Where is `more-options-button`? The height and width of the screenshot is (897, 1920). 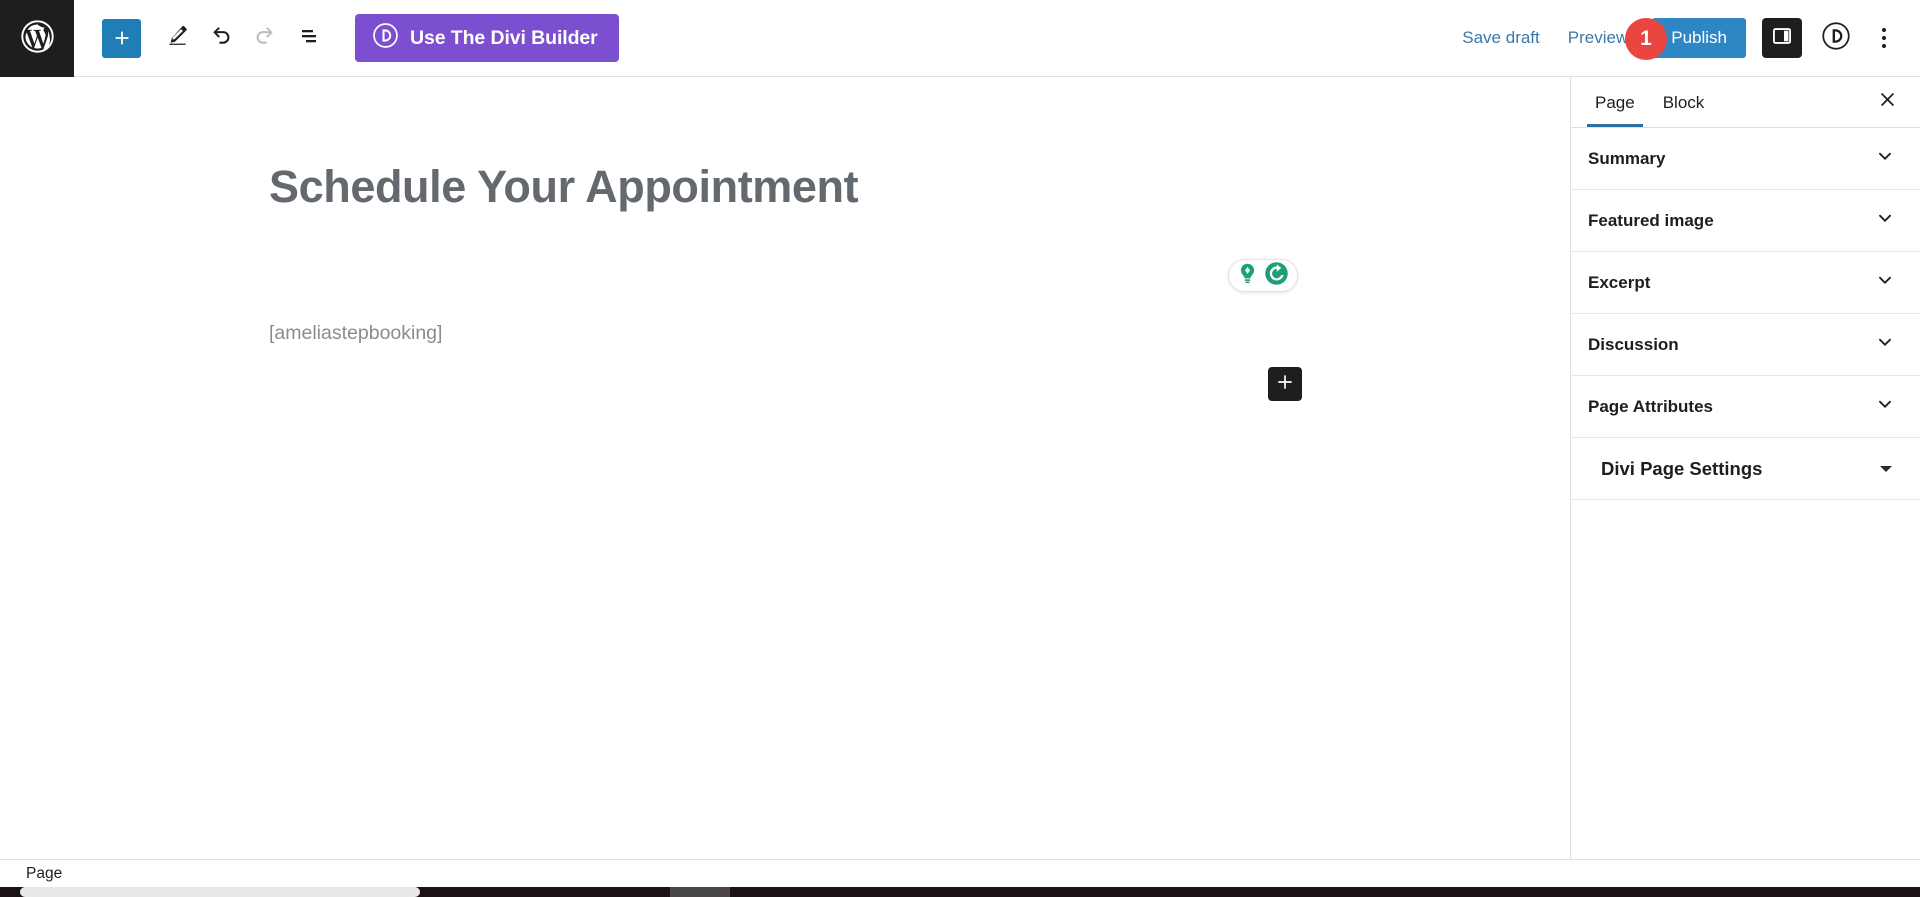 more-options-button is located at coordinates (1884, 38).